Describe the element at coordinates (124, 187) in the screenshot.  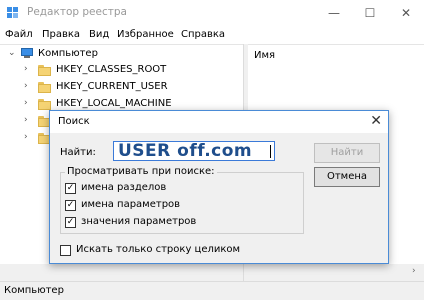
I see `option-label: имена разделов` at that location.